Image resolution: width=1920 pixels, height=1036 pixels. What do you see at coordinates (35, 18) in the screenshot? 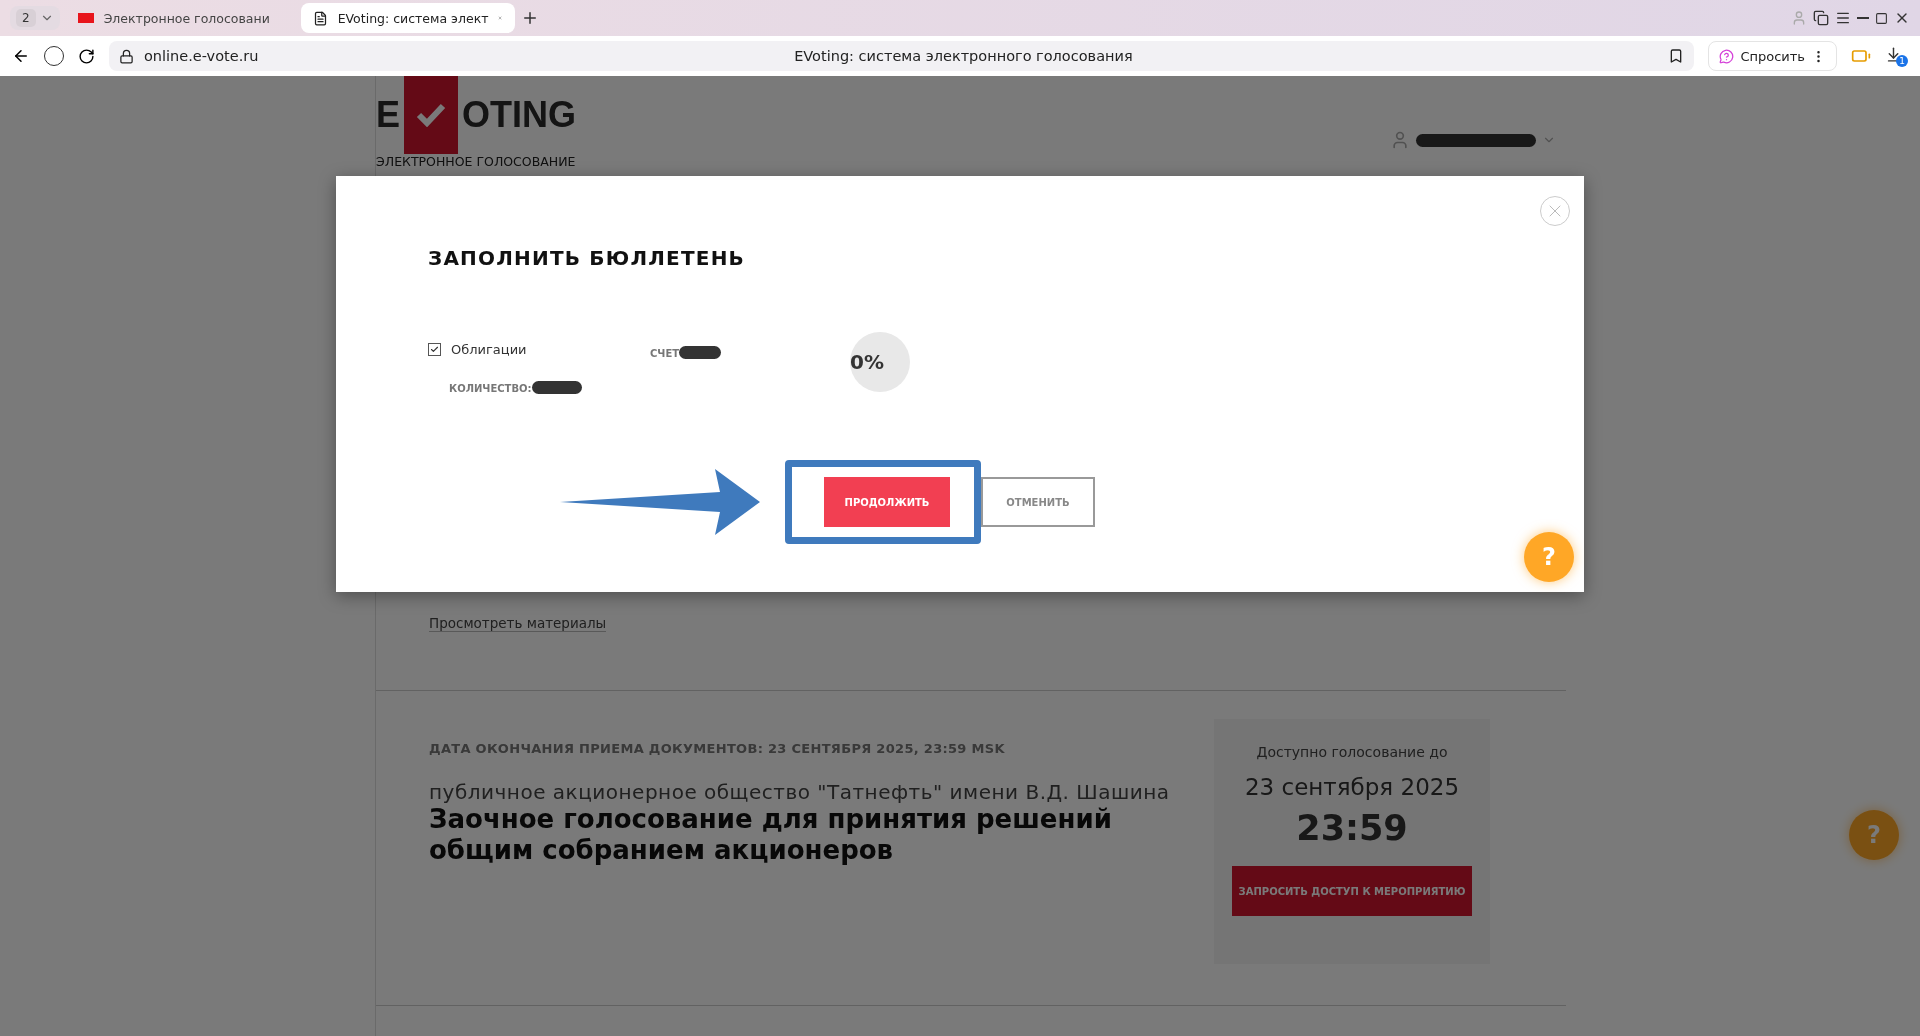
I see `tab-counter: 2` at bounding box center [35, 18].